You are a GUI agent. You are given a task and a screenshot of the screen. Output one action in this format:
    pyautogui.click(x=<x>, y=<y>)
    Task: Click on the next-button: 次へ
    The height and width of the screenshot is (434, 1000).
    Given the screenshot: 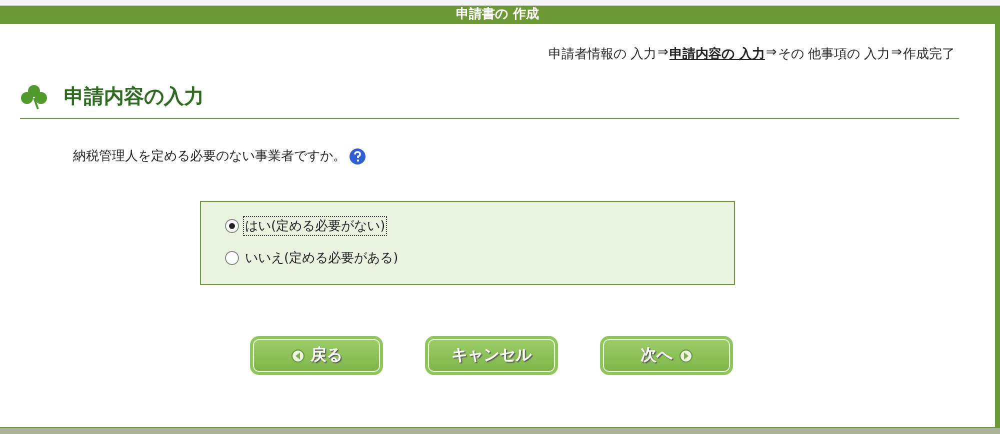 What is the action you would take?
    pyautogui.click(x=666, y=355)
    